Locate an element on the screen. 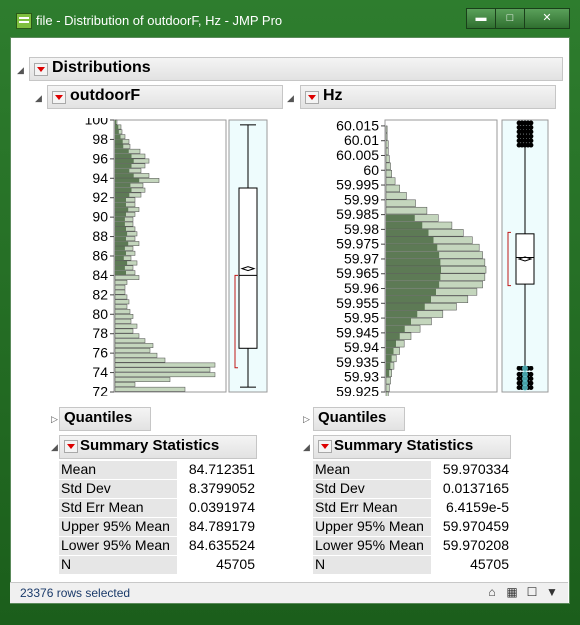 This screenshot has width=580, height=625. box-iqr is located at coordinates (248, 268).